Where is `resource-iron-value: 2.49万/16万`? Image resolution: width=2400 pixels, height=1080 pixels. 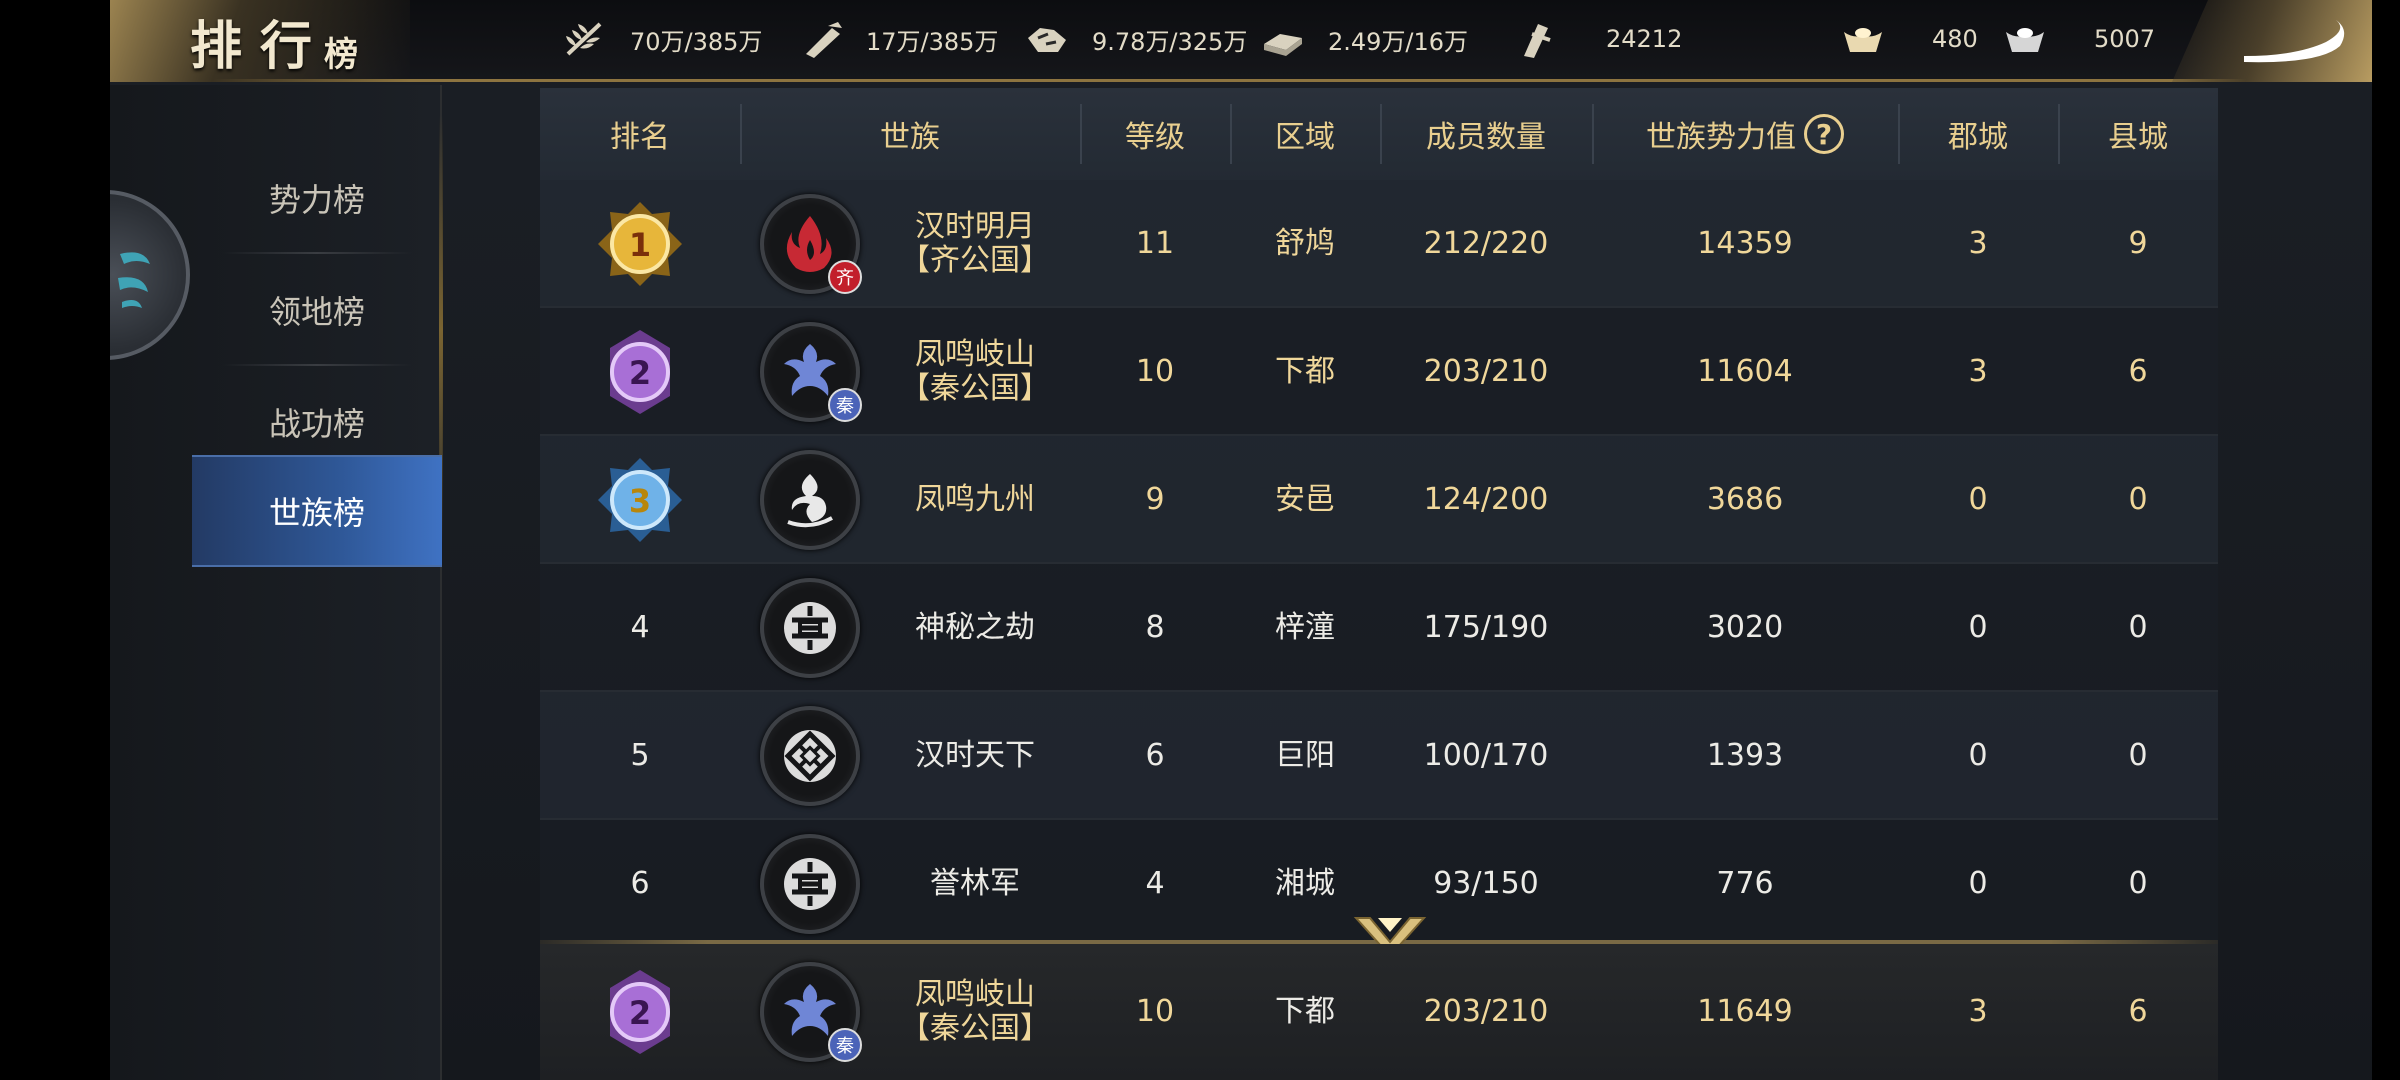 resource-iron-value: 2.49万/16万 is located at coordinates (1398, 41).